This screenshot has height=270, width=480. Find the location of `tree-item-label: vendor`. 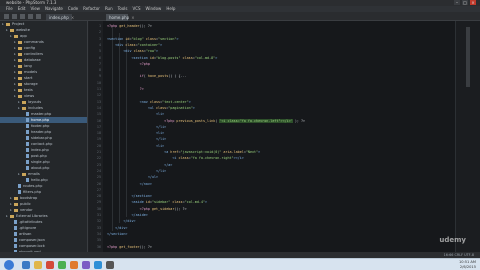

tree-item-label: vendor is located at coordinates (26, 210).